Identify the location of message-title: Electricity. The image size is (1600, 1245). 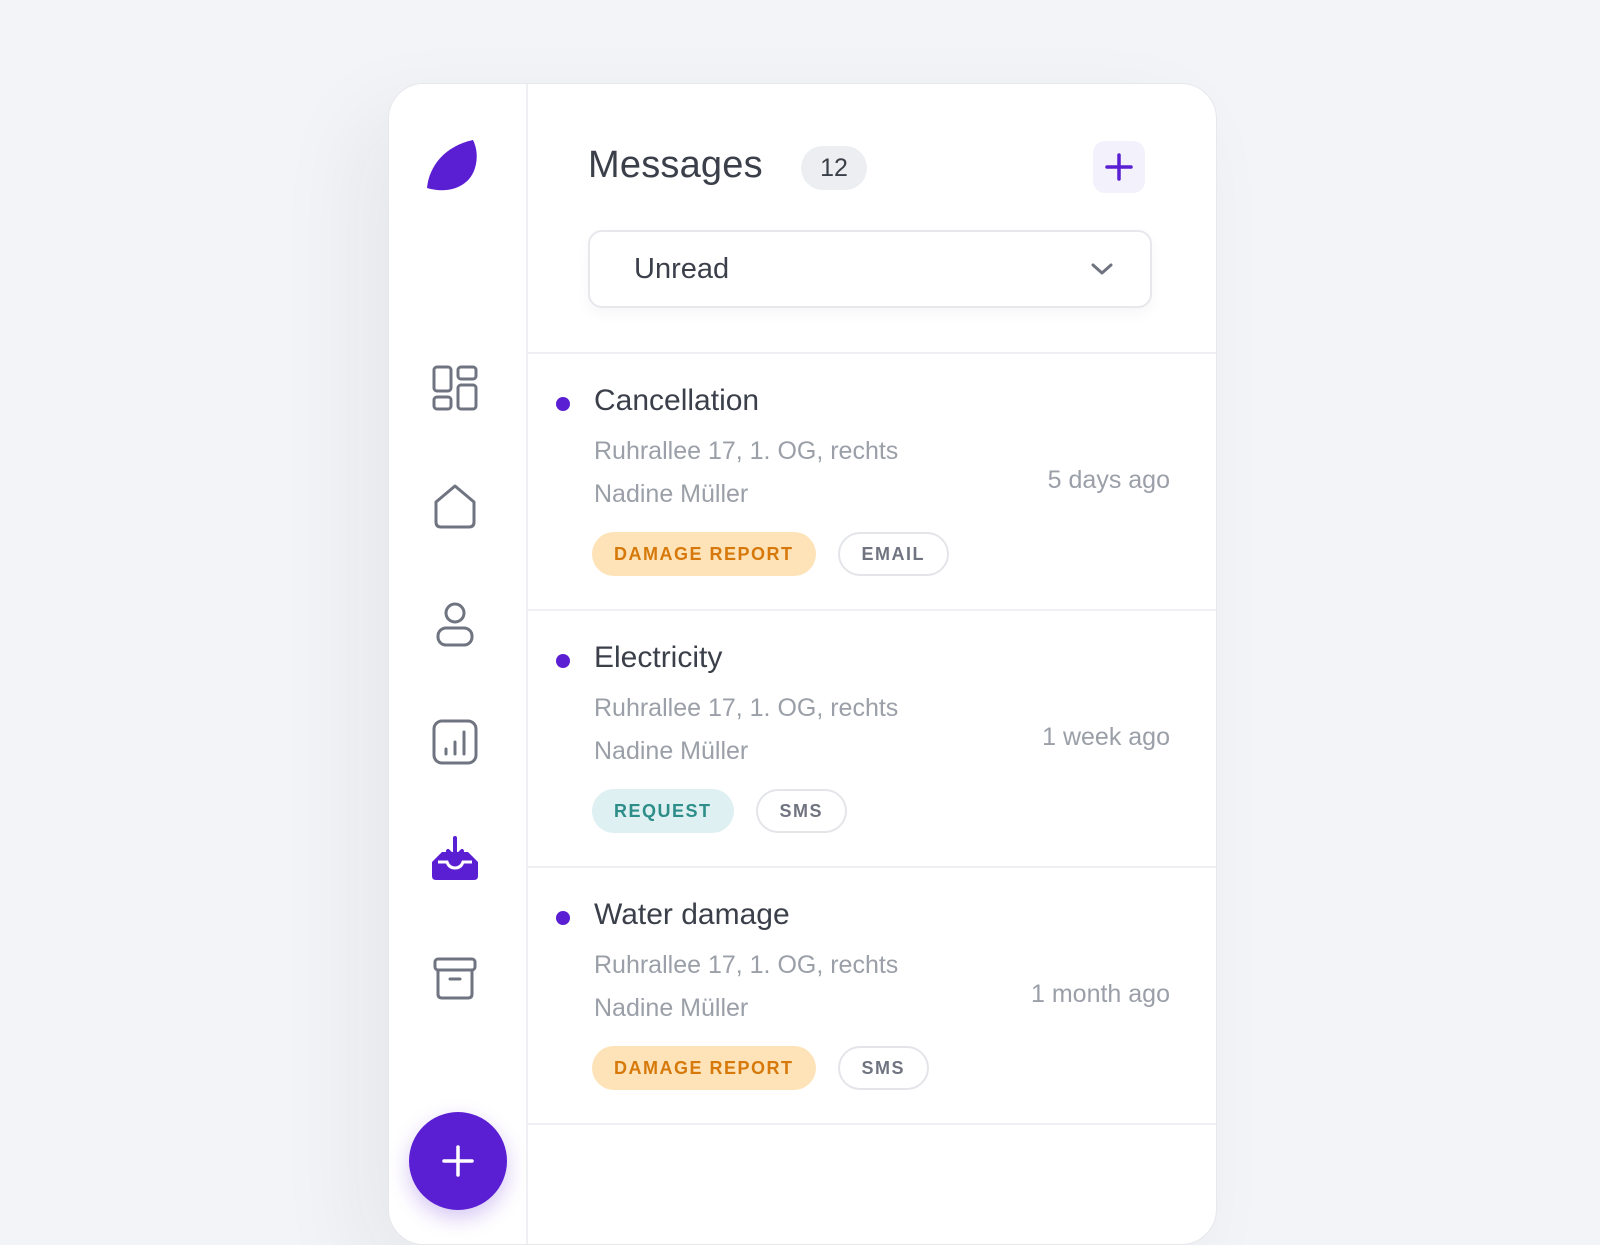
(658, 657).